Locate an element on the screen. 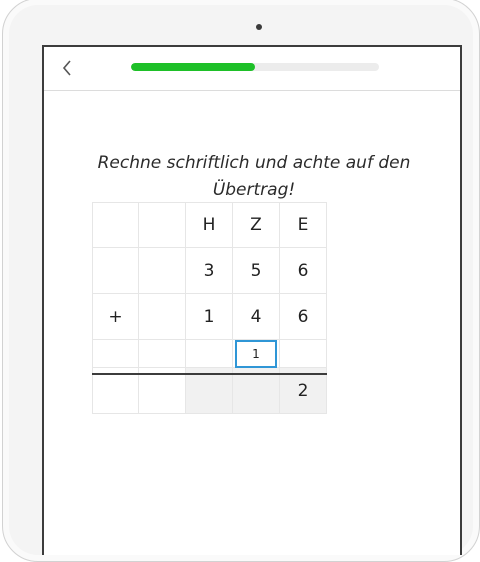  progress-fill is located at coordinates (193, 67).